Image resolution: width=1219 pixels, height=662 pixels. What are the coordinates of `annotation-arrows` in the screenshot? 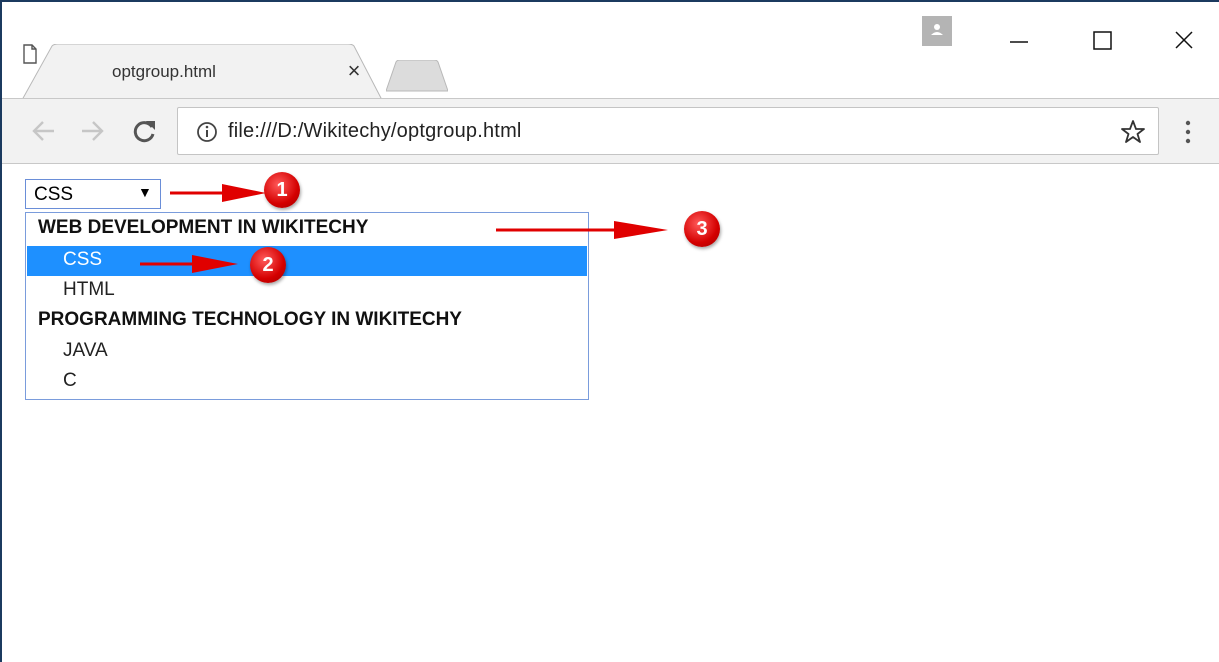 It's located at (404, 228).